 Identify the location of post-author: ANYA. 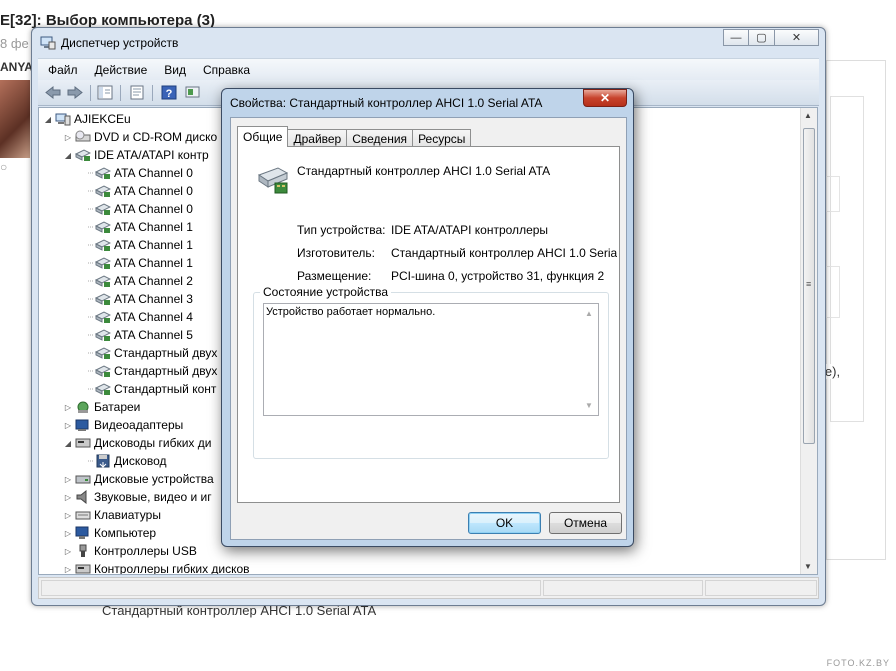
(16, 67).